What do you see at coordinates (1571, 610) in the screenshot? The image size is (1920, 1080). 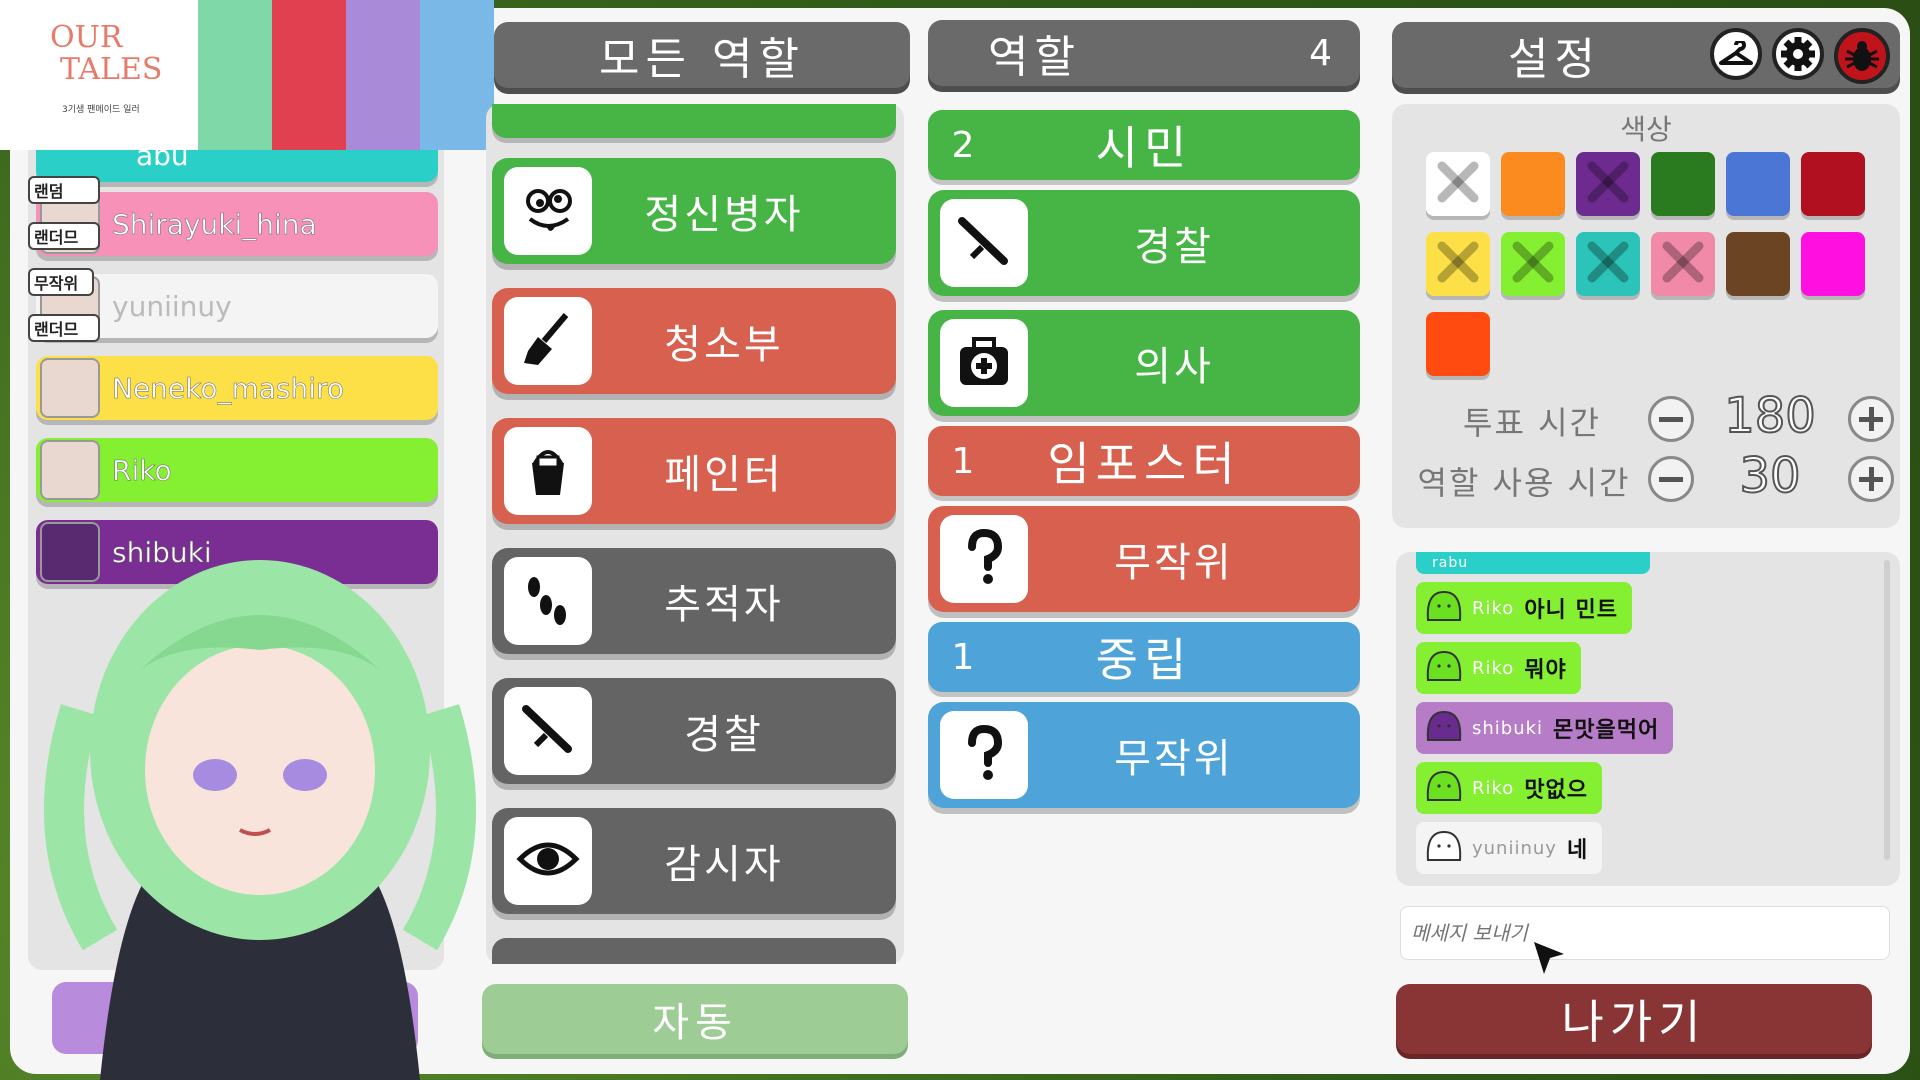 I see `chat-text: 아니 민트` at bounding box center [1571, 610].